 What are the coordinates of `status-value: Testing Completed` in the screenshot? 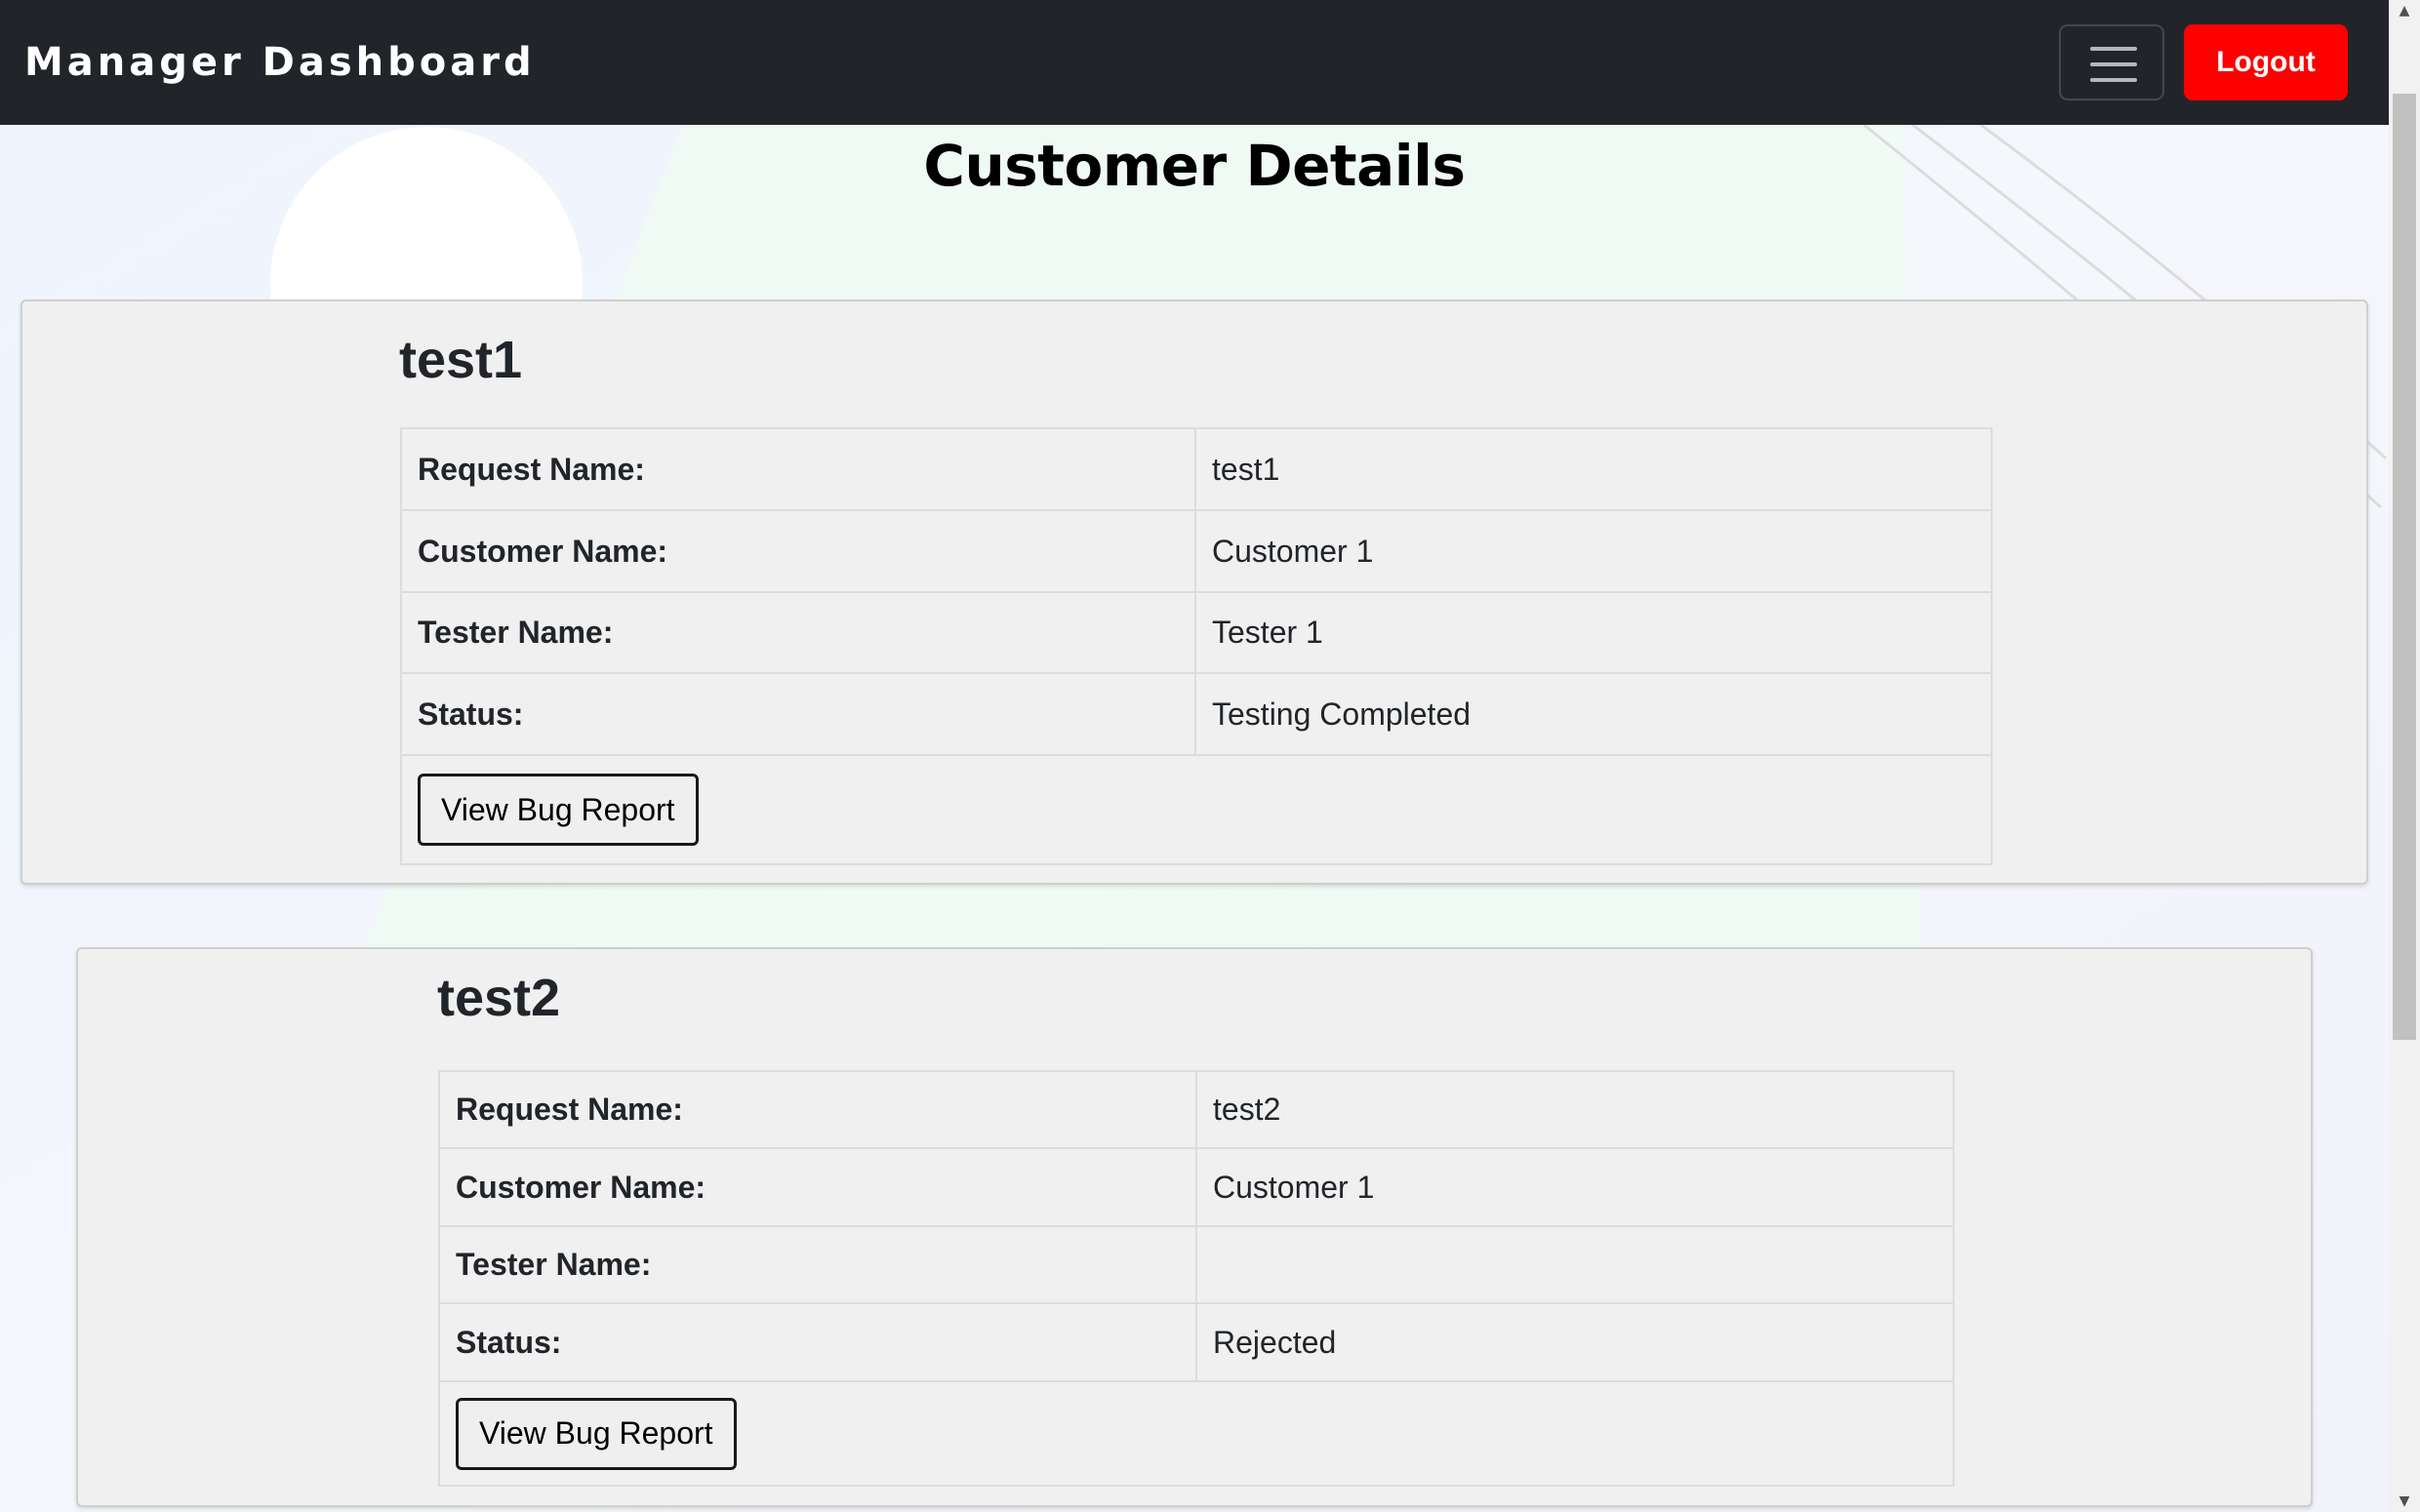 It's located at (1593, 714).